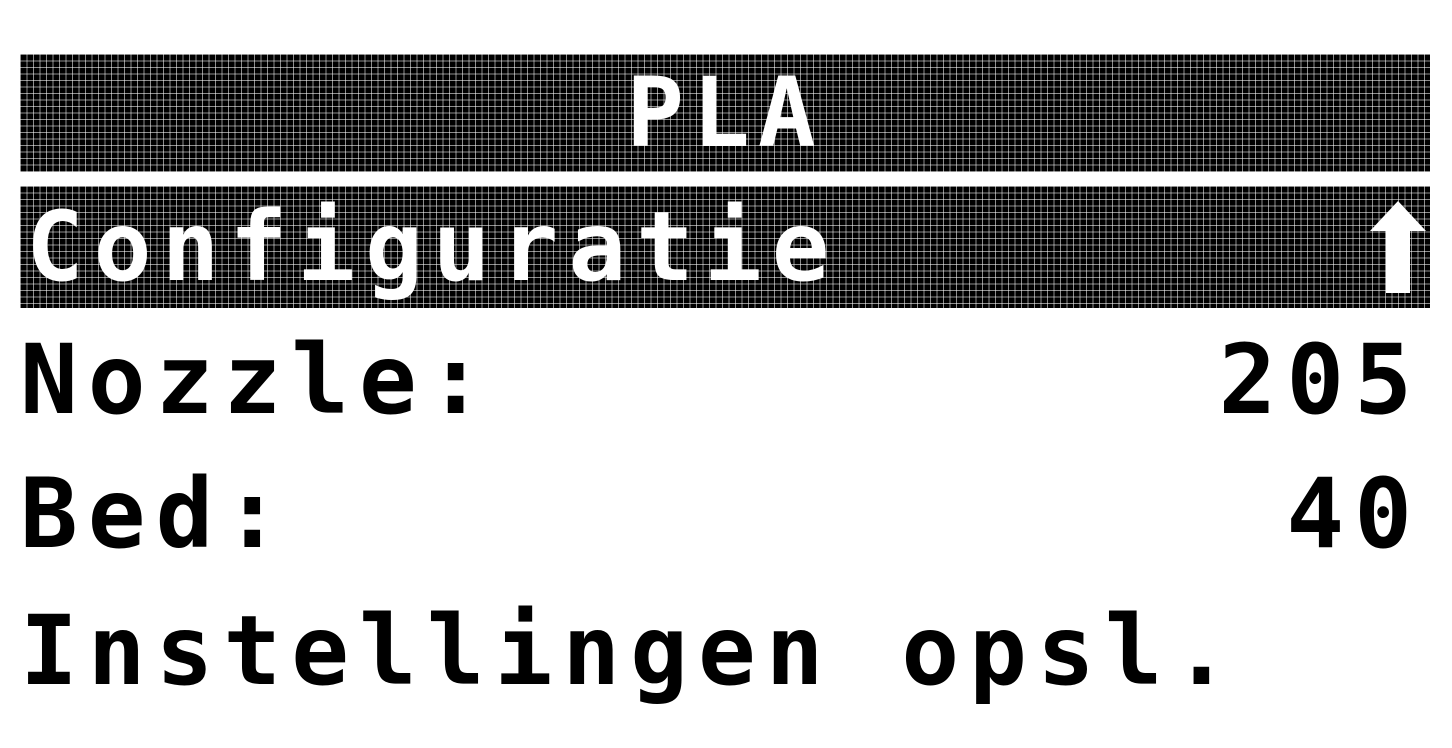 The height and width of the screenshot is (748, 1452). What do you see at coordinates (630, 651) in the screenshot?
I see `menu-item-label: Instellingen opsl.` at bounding box center [630, 651].